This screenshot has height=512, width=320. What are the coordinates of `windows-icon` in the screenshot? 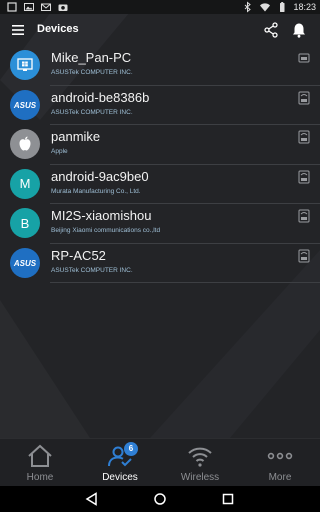 It's located at (25, 64).